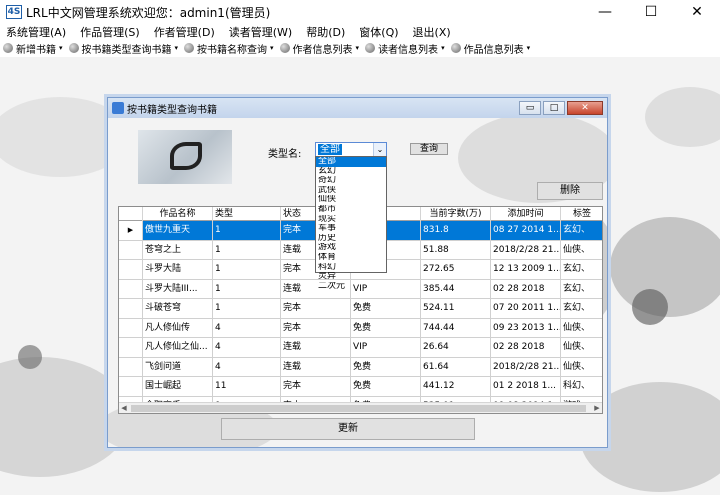 The height and width of the screenshot is (495, 720). What do you see at coordinates (379, 32) in the screenshot?
I see `menu-window: 窗体(Q)` at bounding box center [379, 32].